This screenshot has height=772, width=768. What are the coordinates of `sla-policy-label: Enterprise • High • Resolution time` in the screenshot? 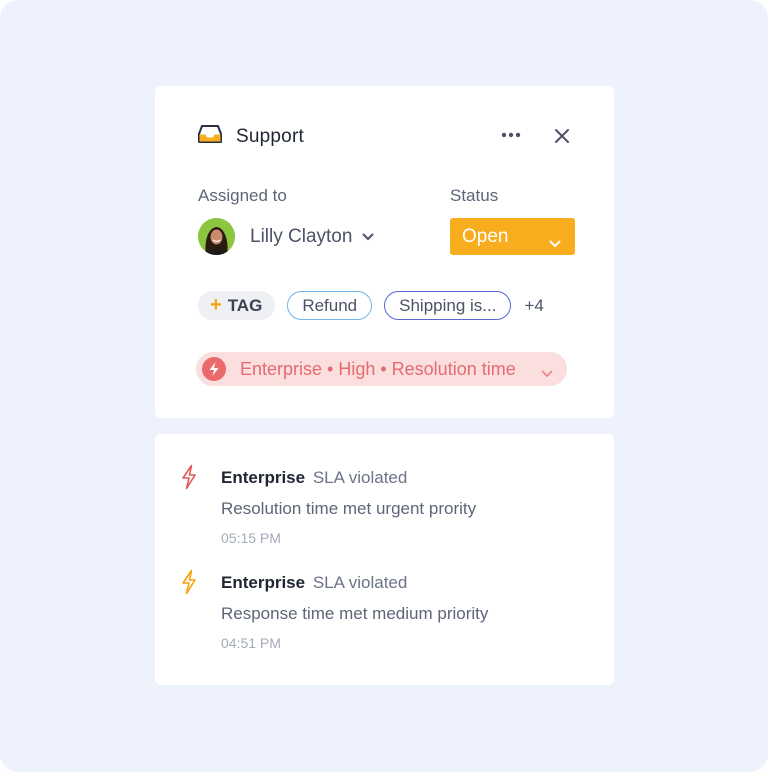 It's located at (378, 368).